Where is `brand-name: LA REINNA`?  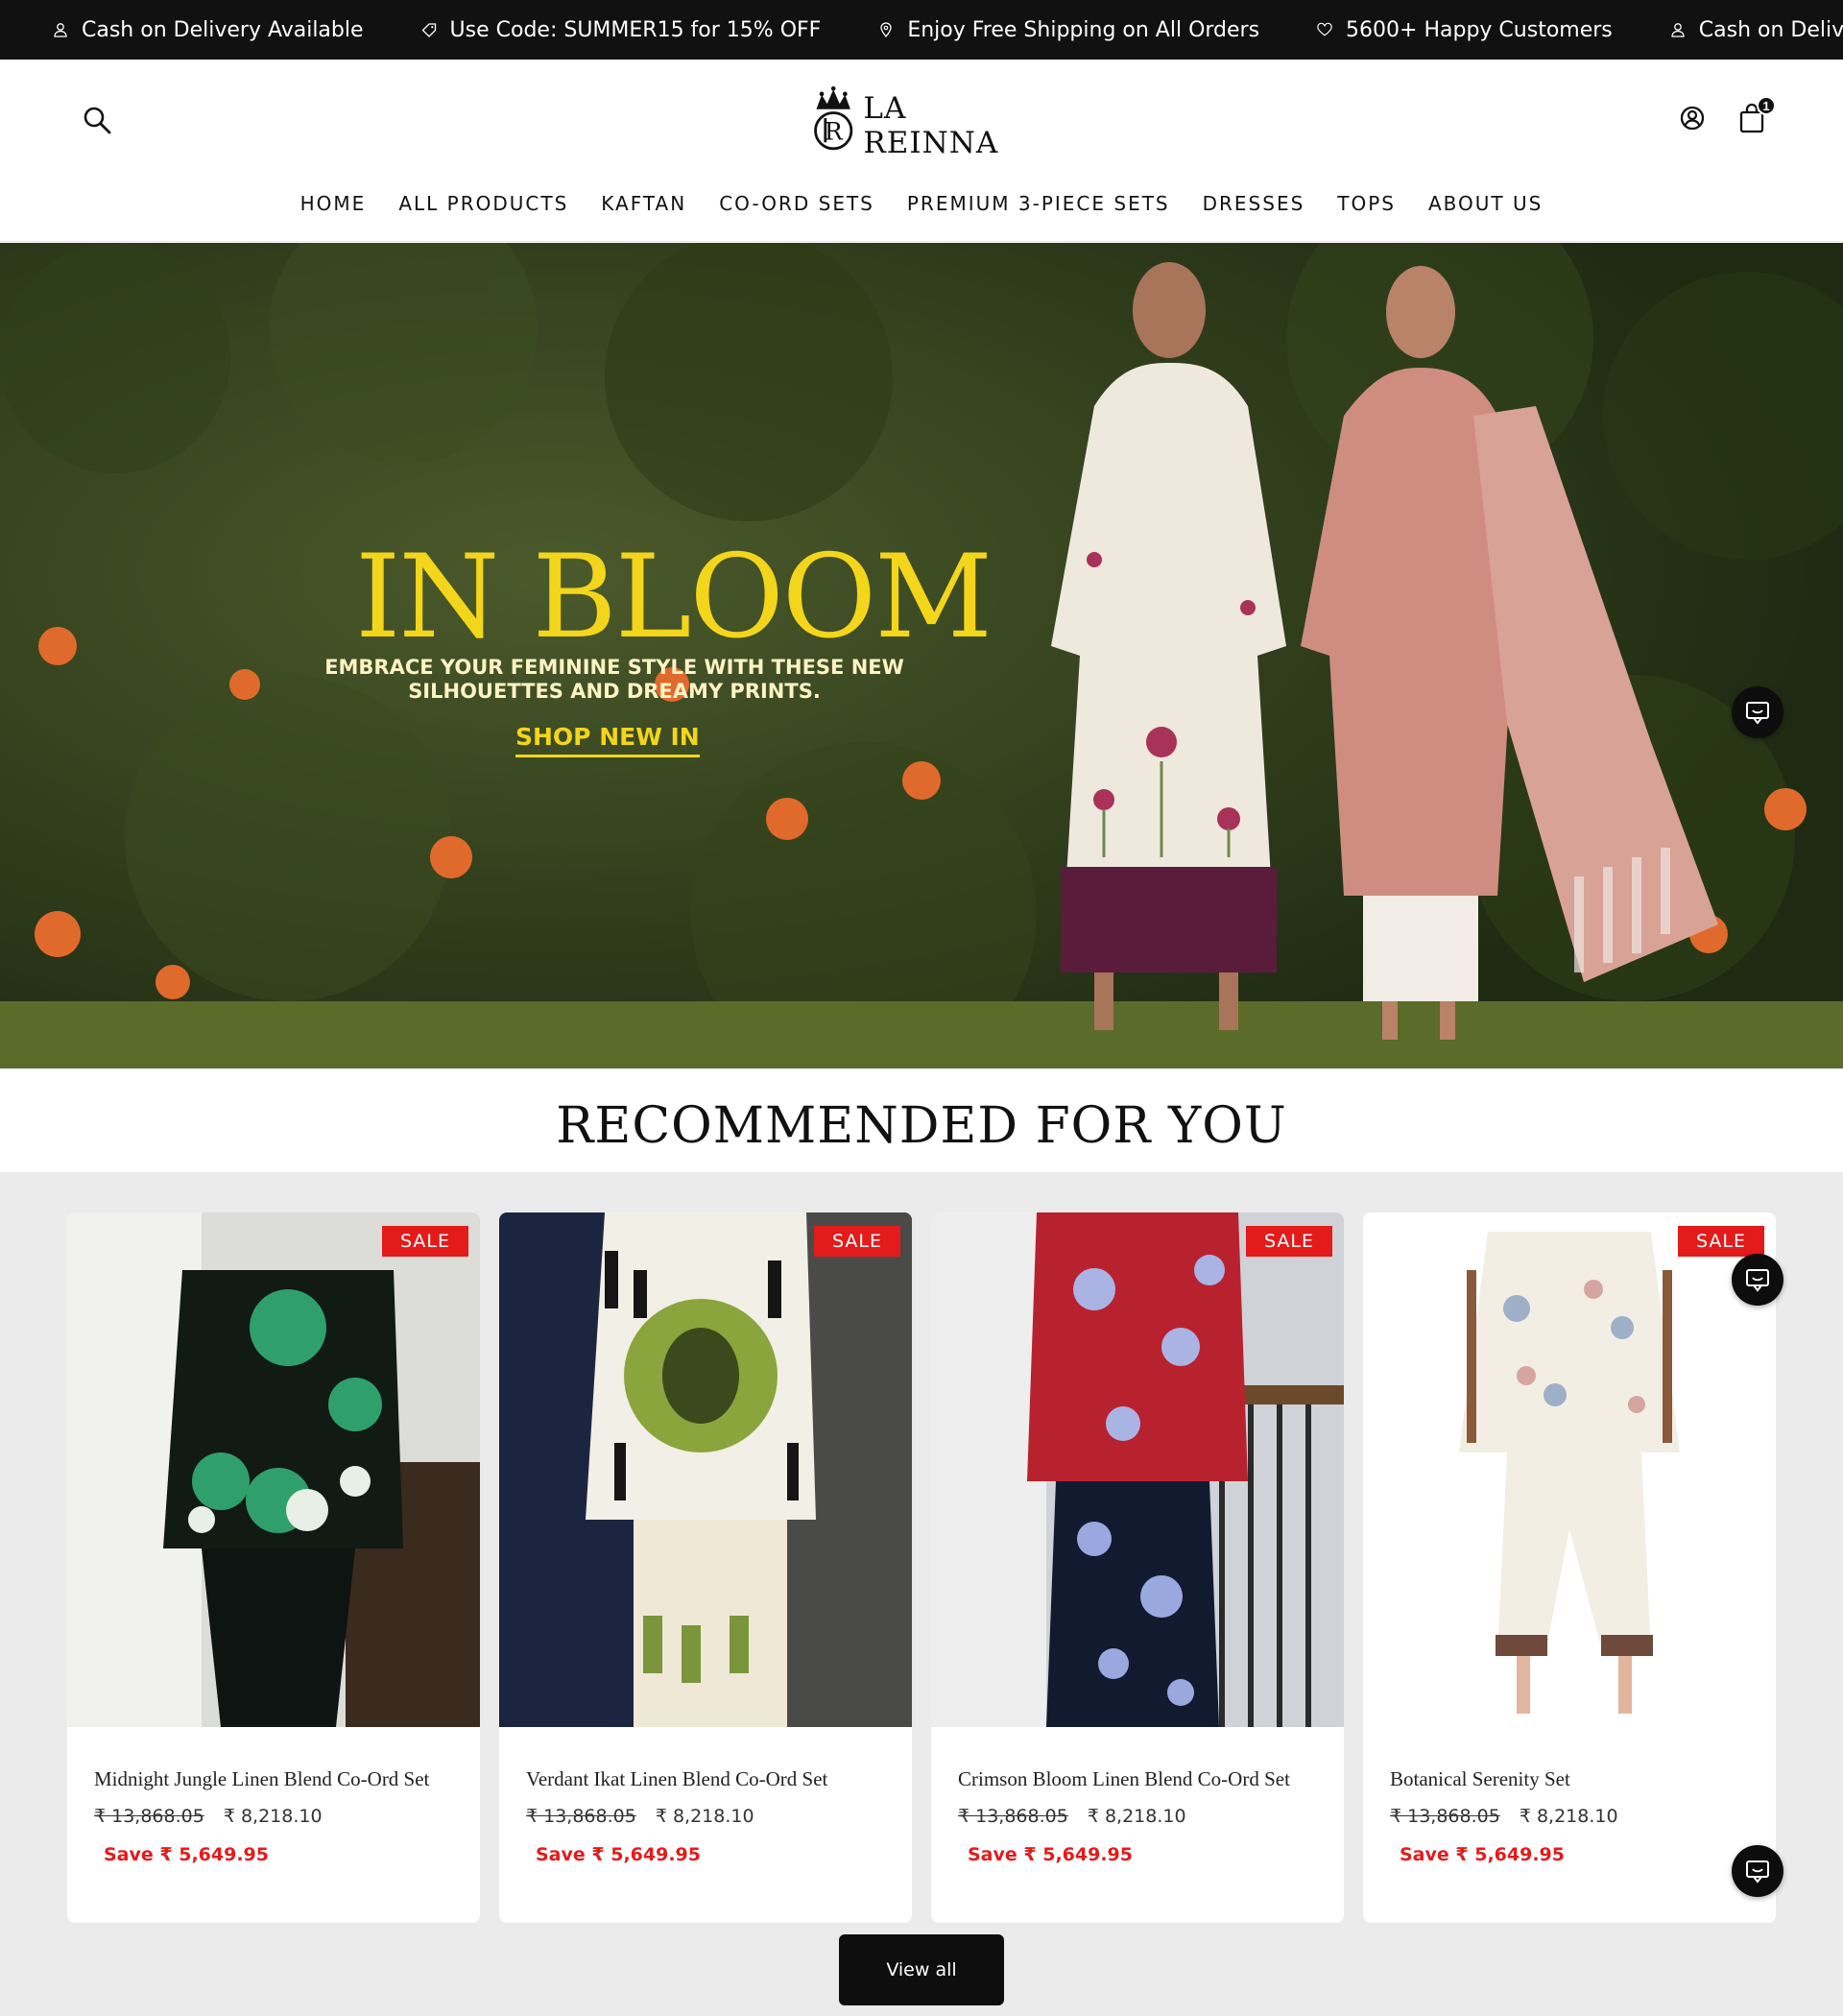
brand-name: LA REINNA is located at coordinates (931, 126).